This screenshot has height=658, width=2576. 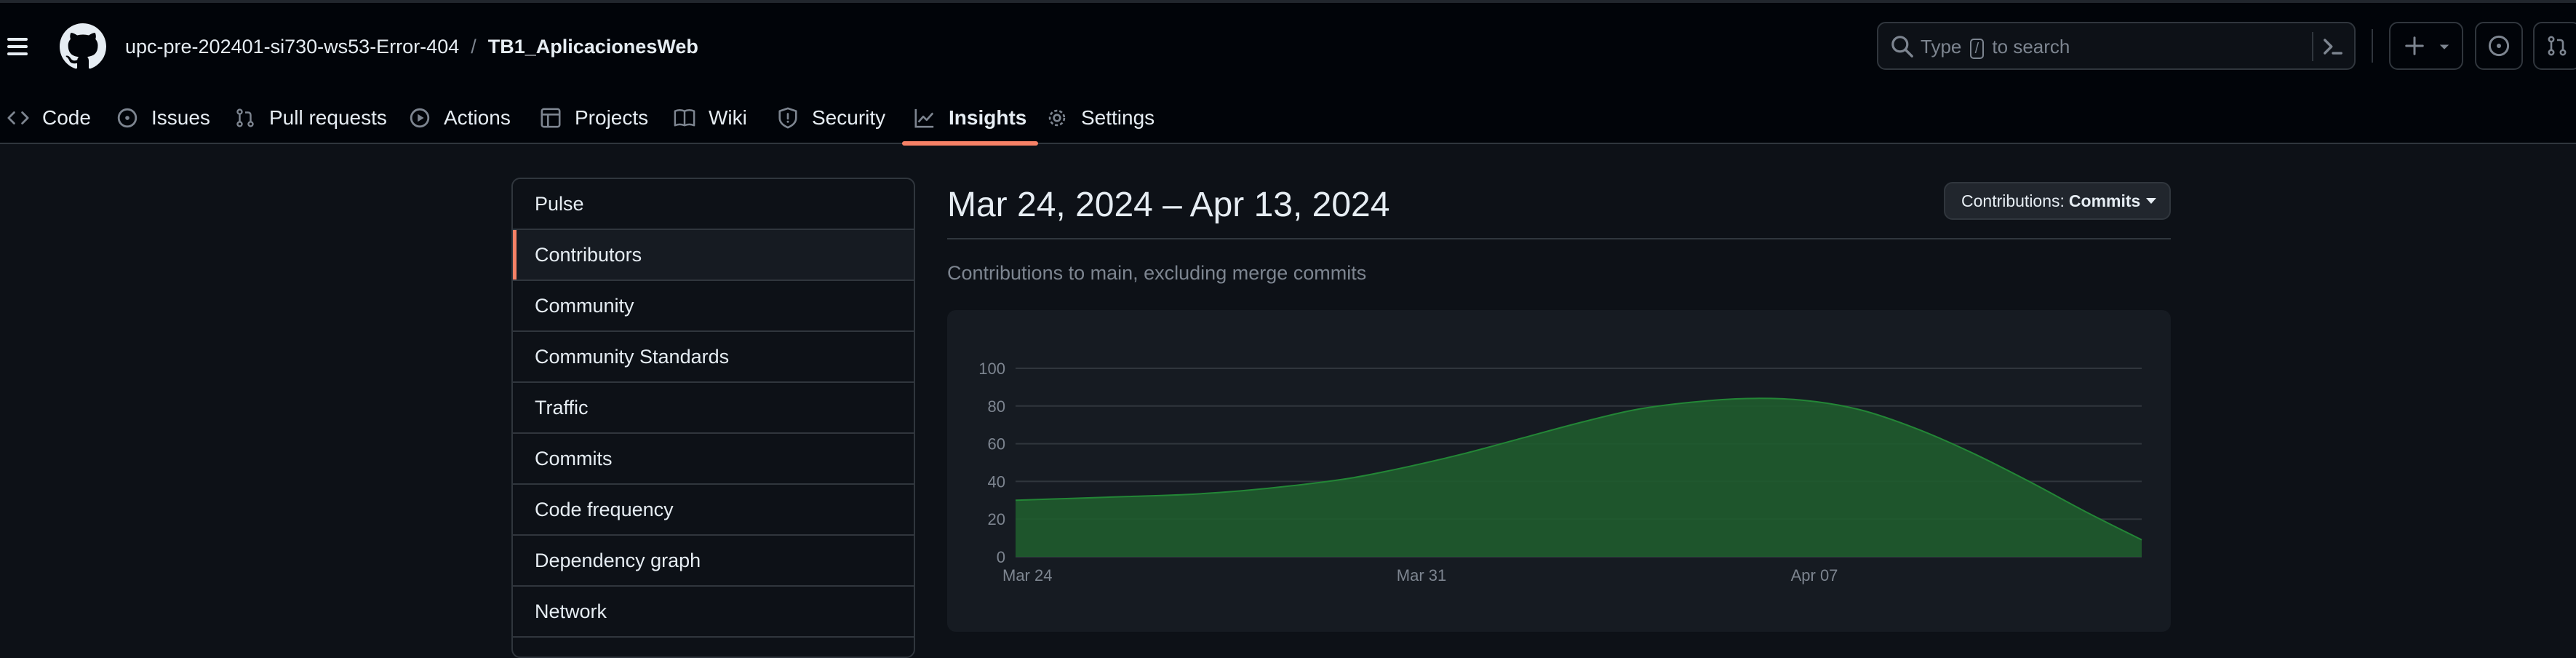 I want to click on graph-icon, so click(x=925, y=118).